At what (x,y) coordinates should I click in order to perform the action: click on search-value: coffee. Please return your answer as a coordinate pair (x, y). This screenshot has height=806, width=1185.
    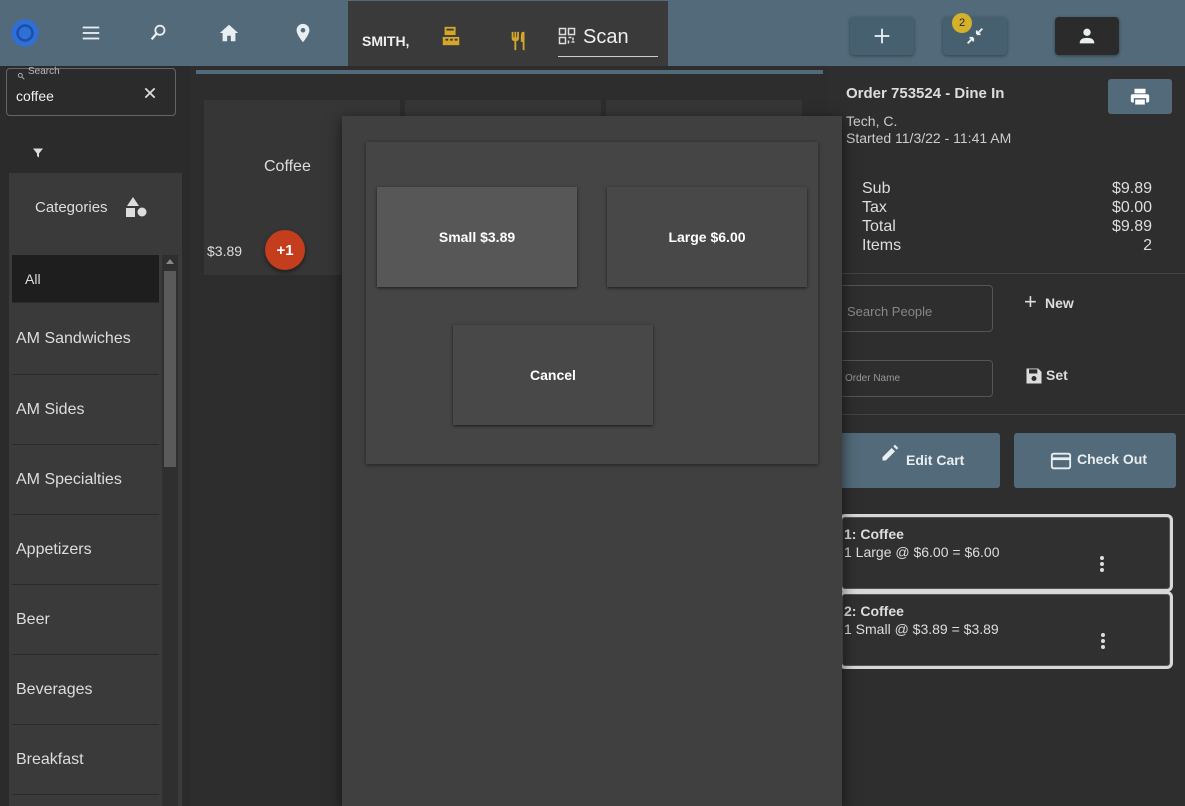
    Looking at the image, I should click on (35, 96).